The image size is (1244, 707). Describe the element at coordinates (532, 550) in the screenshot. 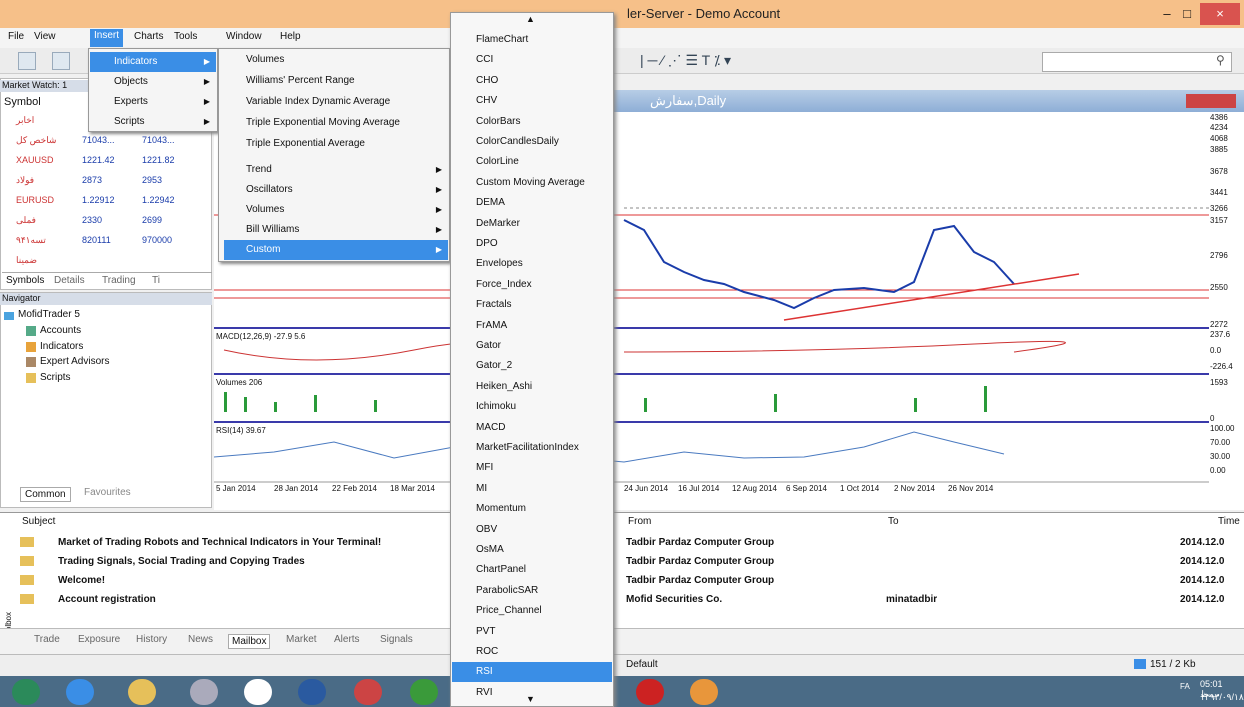

I see `custom-indicator-item: OsMA` at that location.